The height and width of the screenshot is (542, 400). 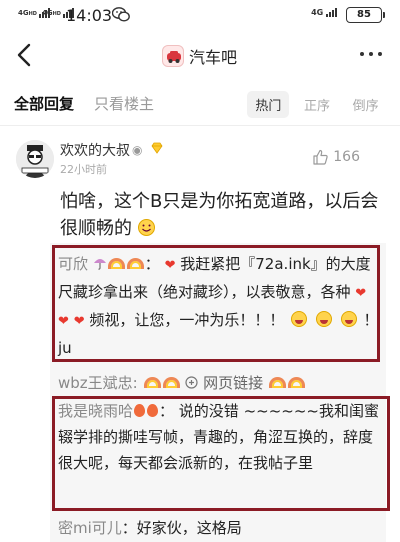 What do you see at coordinates (371, 54) in the screenshot?
I see `more-icon` at bounding box center [371, 54].